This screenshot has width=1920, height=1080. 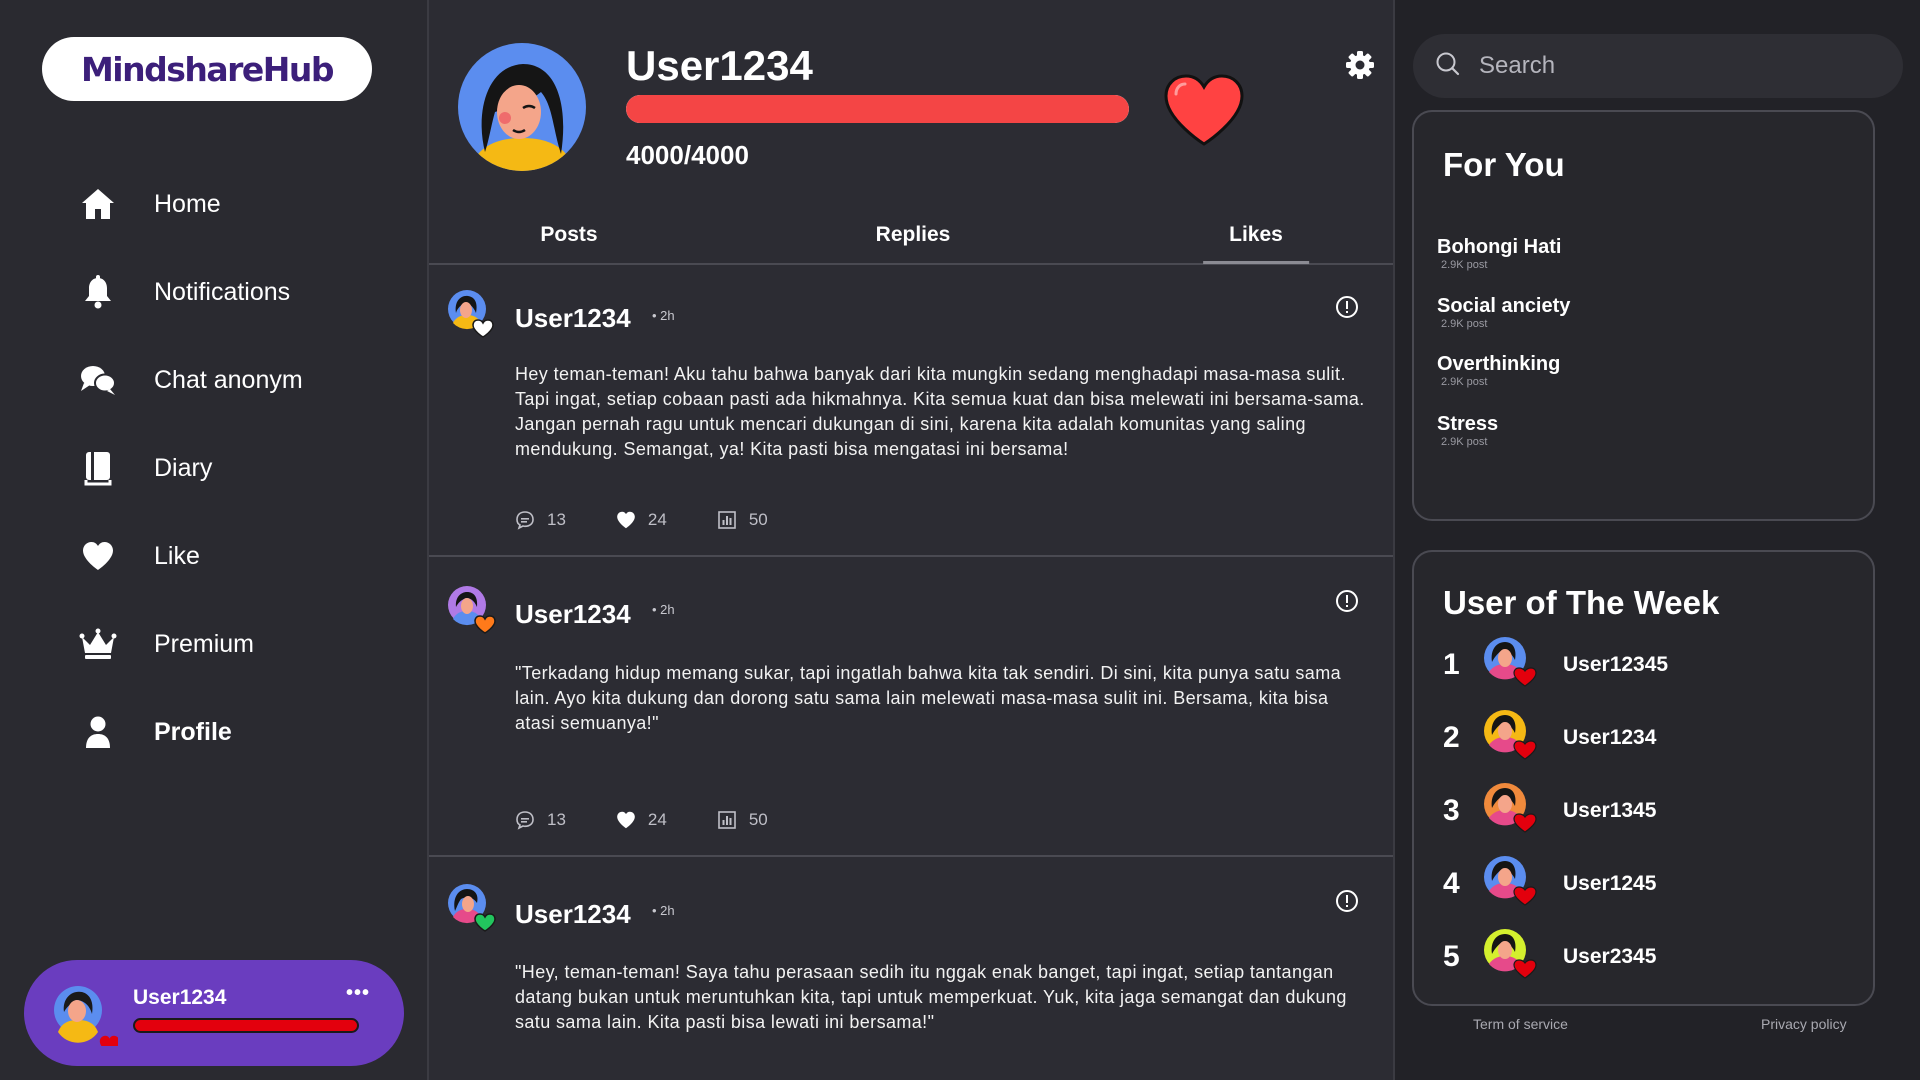 I want to click on rank-number: 5, so click(x=1451, y=956).